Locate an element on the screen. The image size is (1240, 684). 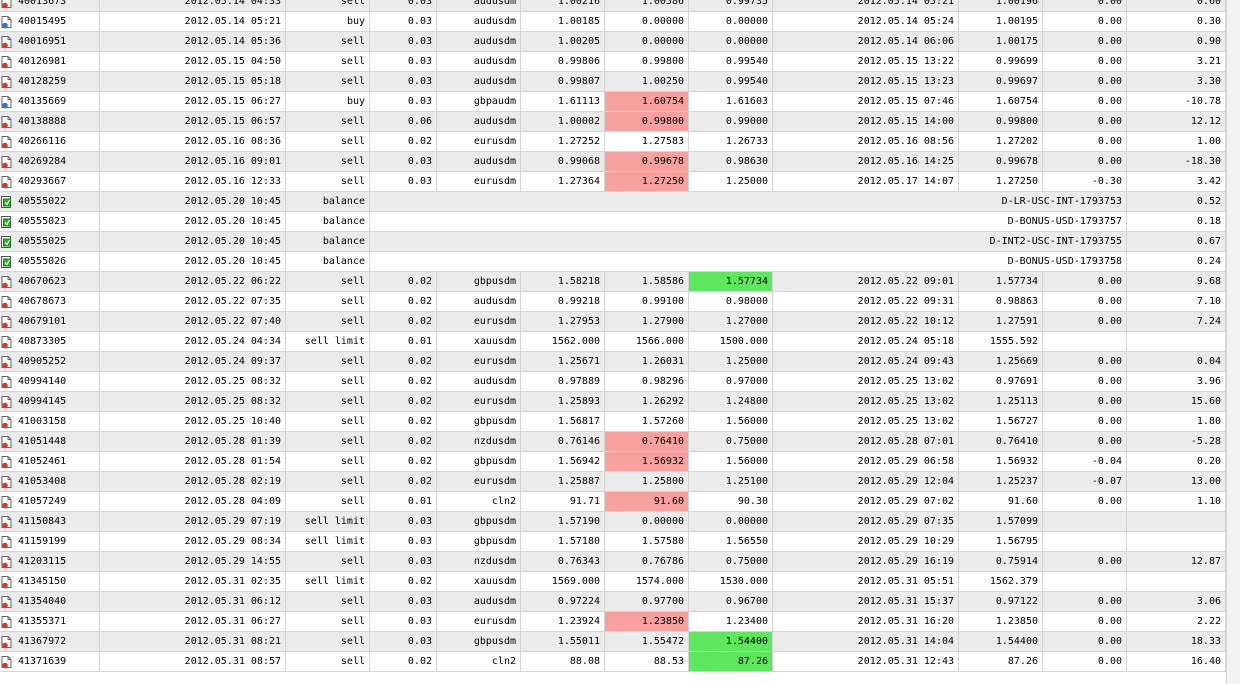
tp-cell: 1.25000 is located at coordinates (731, 362).